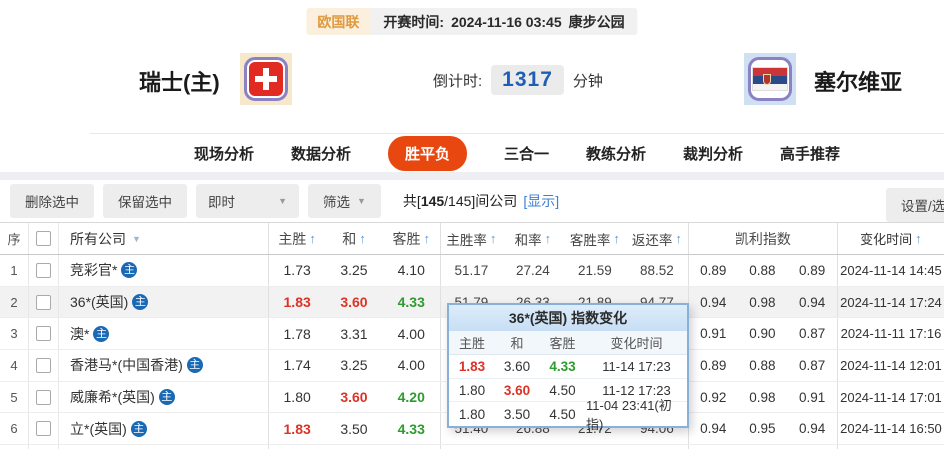 Image resolution: width=944 pixels, height=449 pixels. Describe the element at coordinates (282, 201) in the screenshot. I see `chevron-down-icon: ▼` at that location.